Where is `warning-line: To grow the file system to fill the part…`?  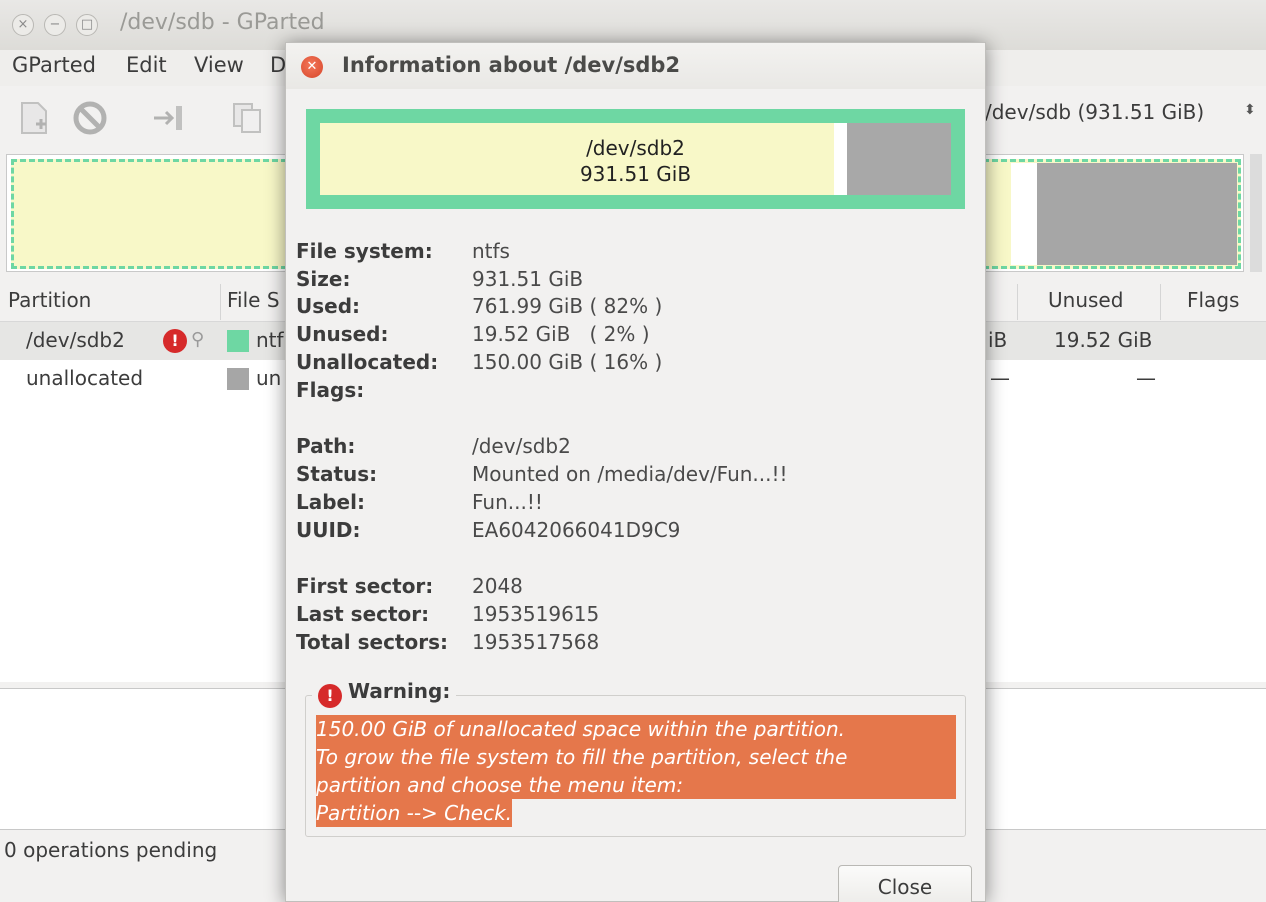
warning-line: To grow the file system to fill the part… is located at coordinates (636, 757).